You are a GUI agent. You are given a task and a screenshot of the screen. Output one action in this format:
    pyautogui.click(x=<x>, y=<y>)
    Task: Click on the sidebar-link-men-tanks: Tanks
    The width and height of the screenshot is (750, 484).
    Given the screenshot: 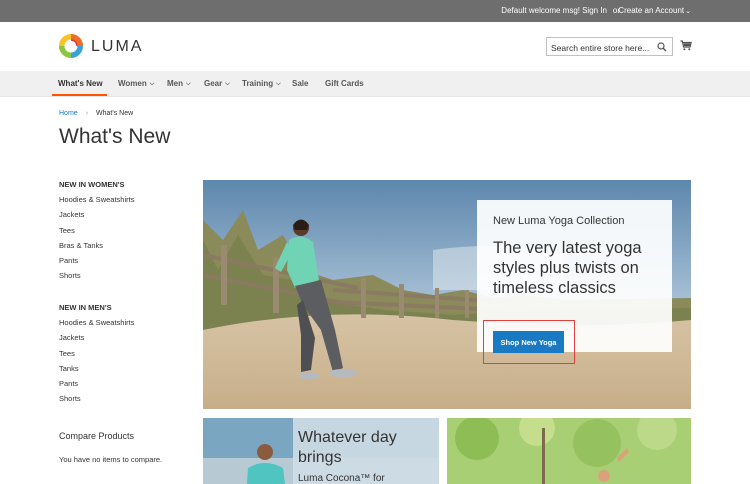 What is the action you would take?
    pyautogui.click(x=96, y=371)
    